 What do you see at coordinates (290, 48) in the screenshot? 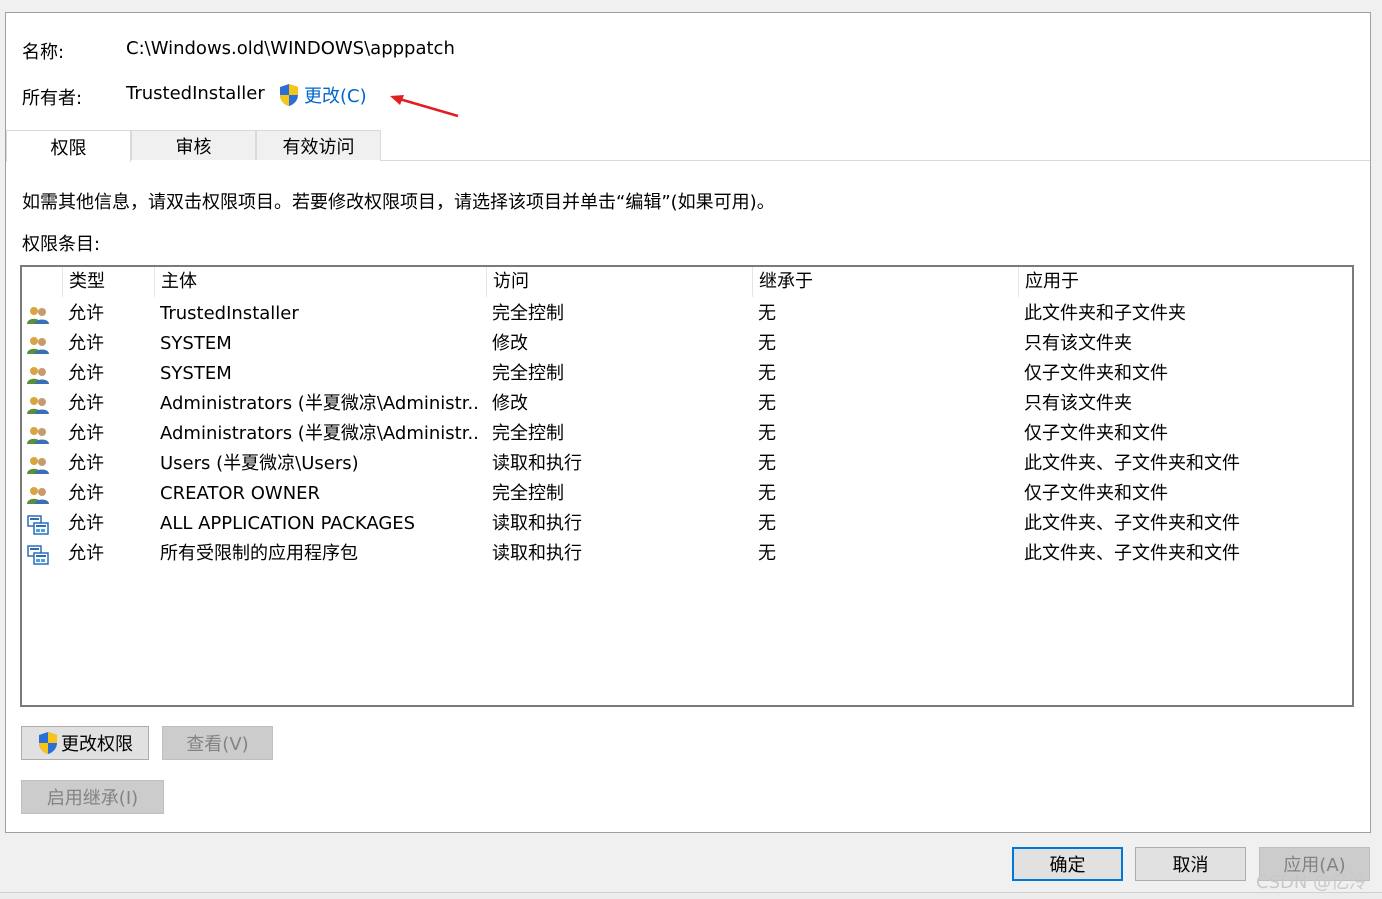
I see `name-value: C:\Windows.old\WINDOWS\apppatch` at bounding box center [290, 48].